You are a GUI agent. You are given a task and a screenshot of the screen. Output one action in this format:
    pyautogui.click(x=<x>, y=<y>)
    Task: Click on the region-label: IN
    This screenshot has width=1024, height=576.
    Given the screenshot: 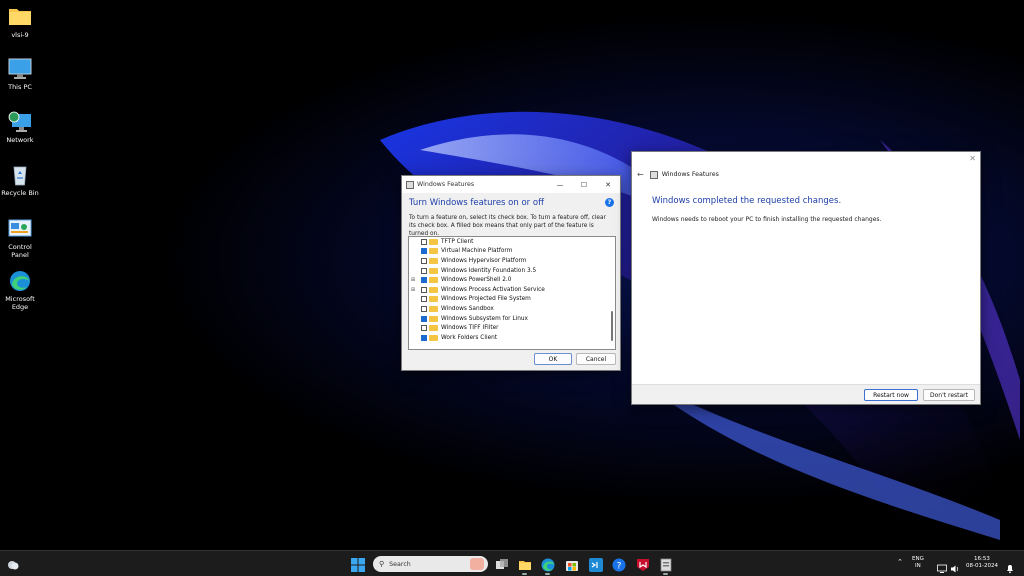 What is the action you would take?
    pyautogui.click(x=918, y=566)
    